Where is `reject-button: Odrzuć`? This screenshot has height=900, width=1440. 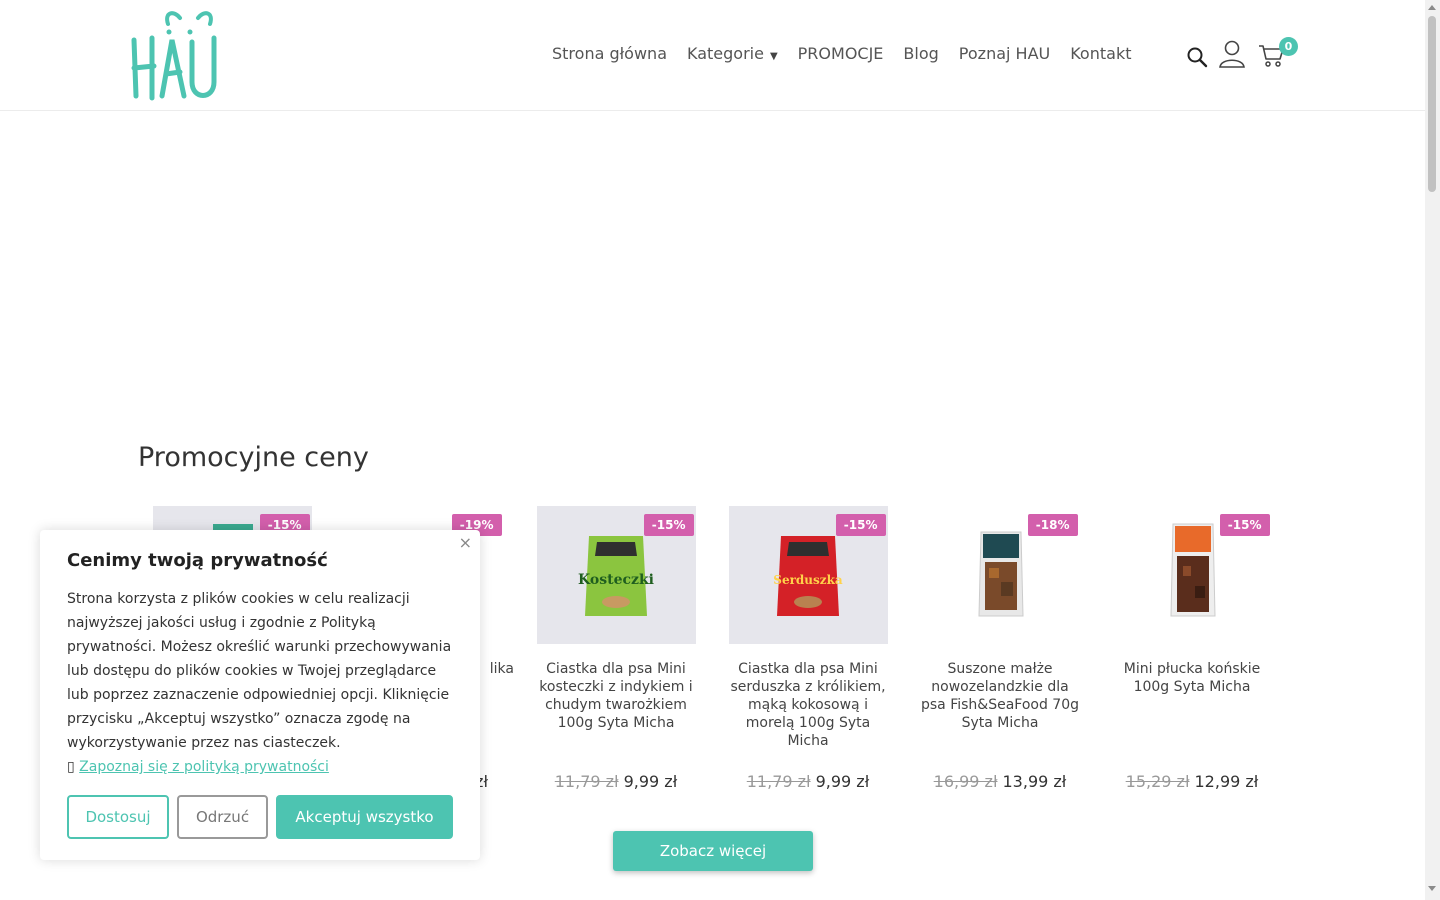 reject-button: Odrzuć is located at coordinates (222, 817).